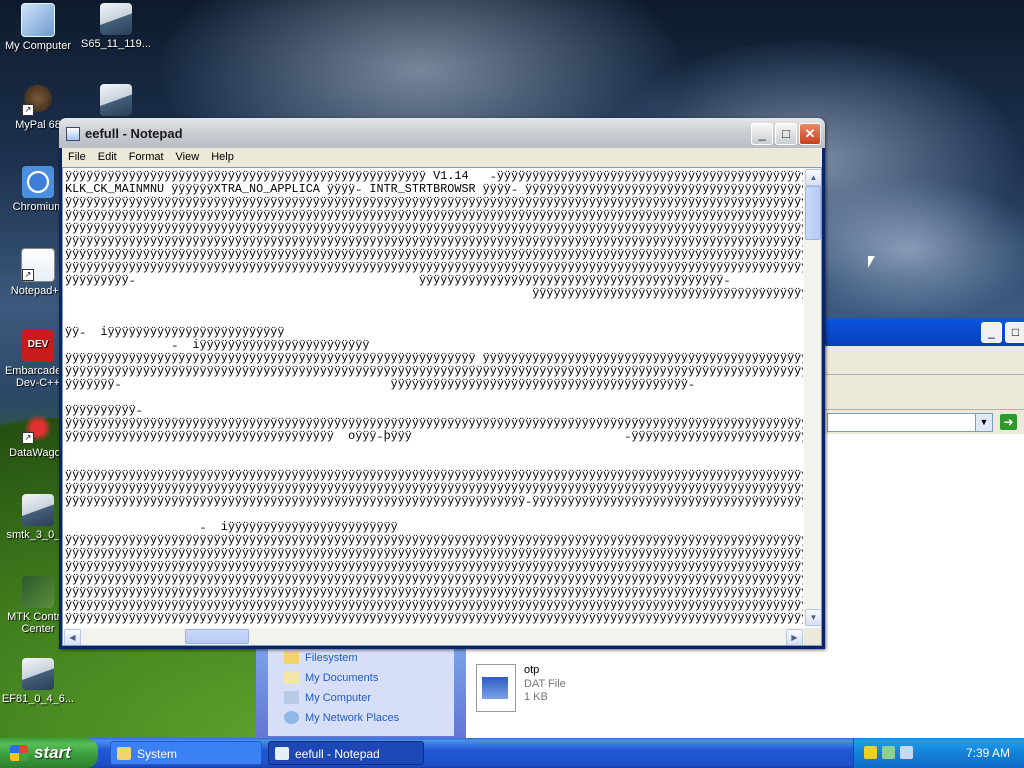  Describe the element at coordinates (38, 125) in the screenshot. I see `desktop-icon-label: MyPal 68` at that location.